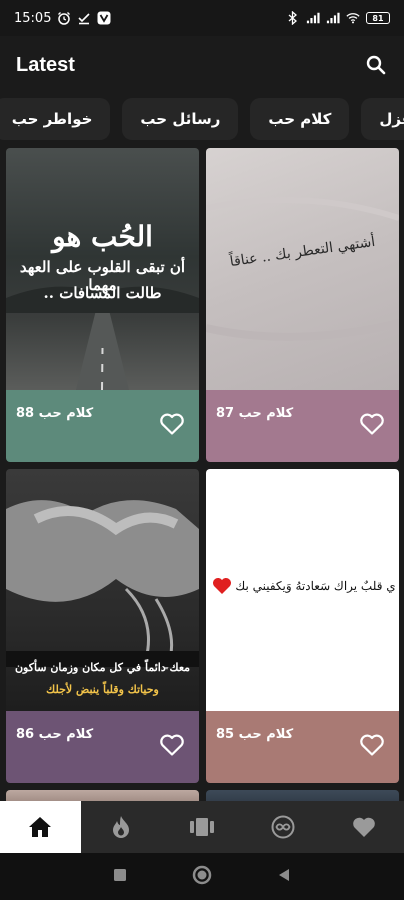  Describe the element at coordinates (64, 18) in the screenshot. I see `alarm-icon` at that location.